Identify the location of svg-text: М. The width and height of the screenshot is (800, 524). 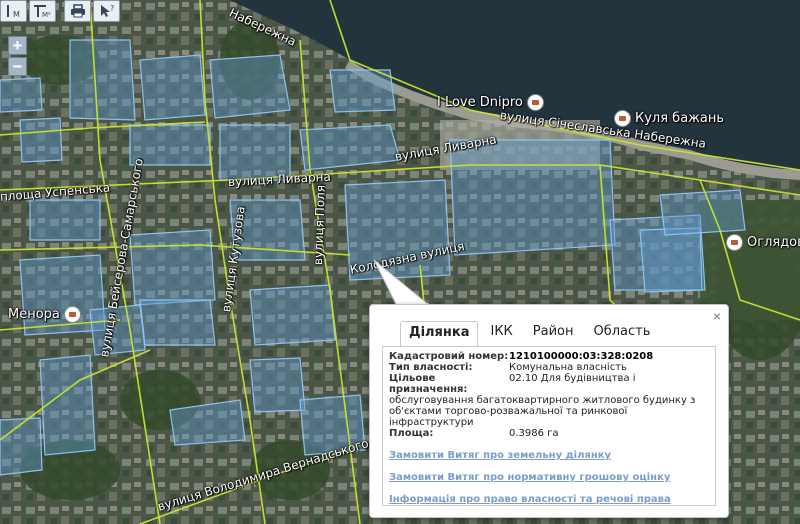
(16, 14).